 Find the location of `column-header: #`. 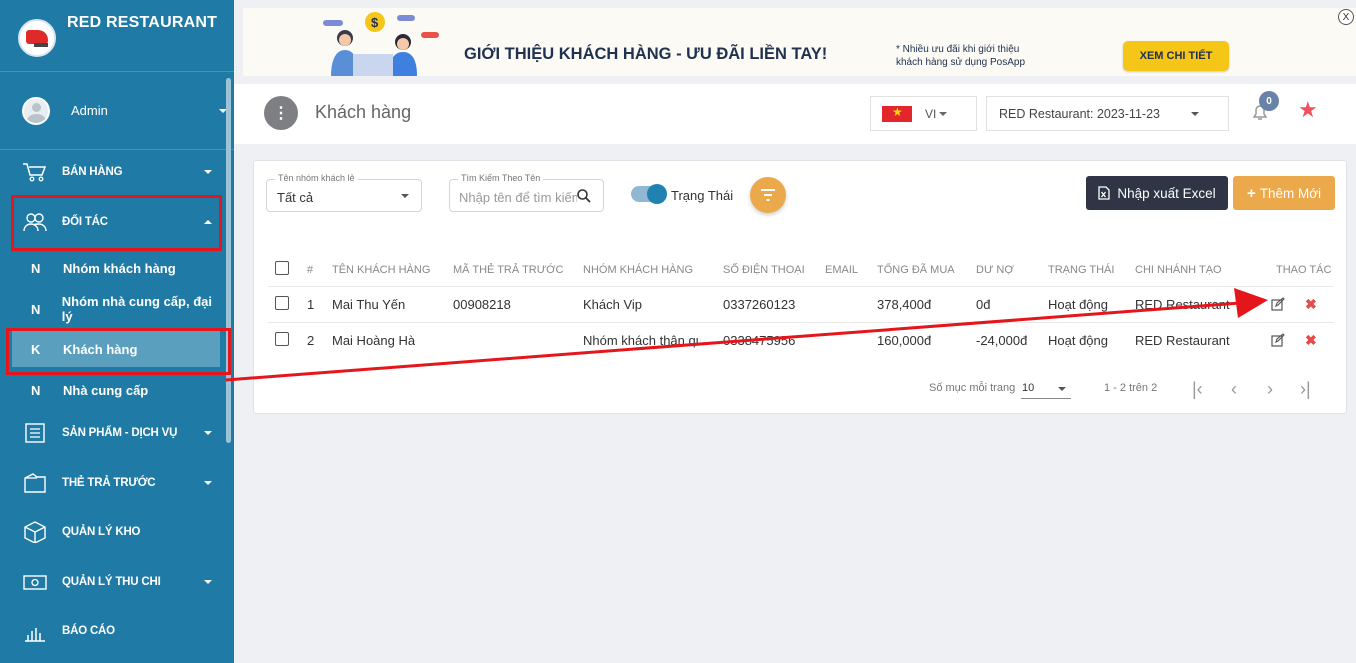

column-header: # is located at coordinates (310, 270).